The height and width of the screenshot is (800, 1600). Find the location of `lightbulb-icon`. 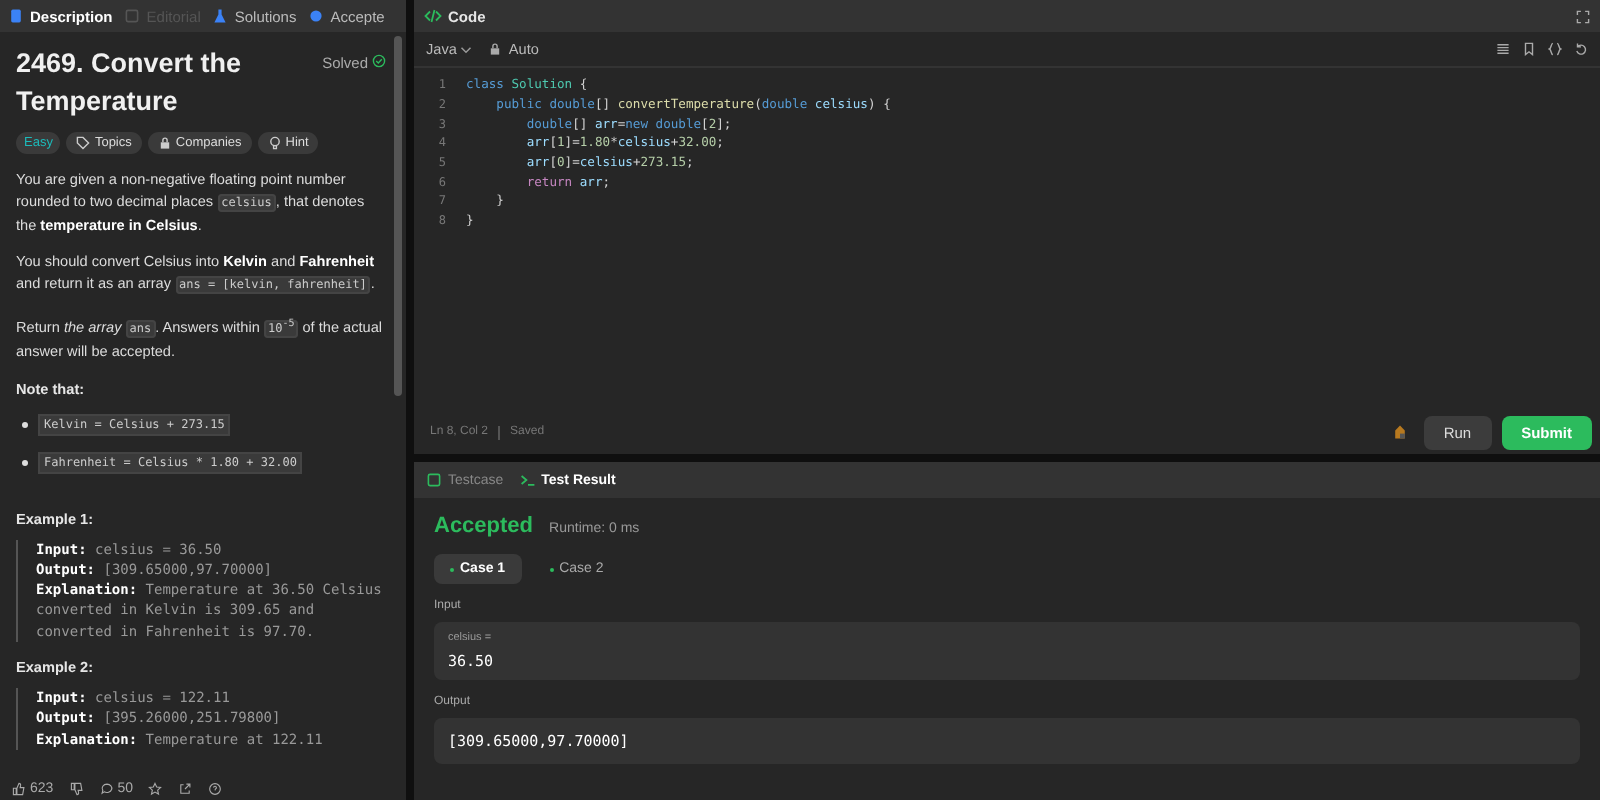

lightbulb-icon is located at coordinates (274, 143).